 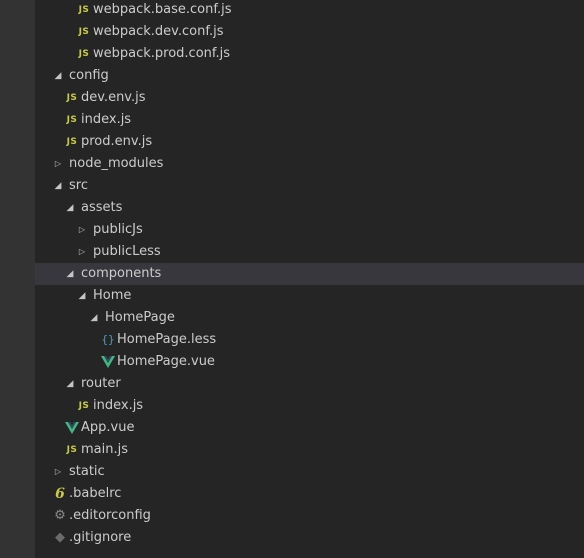 What do you see at coordinates (158, 31) in the screenshot?
I see `file-label: webpack.dev.conf.js` at bounding box center [158, 31].